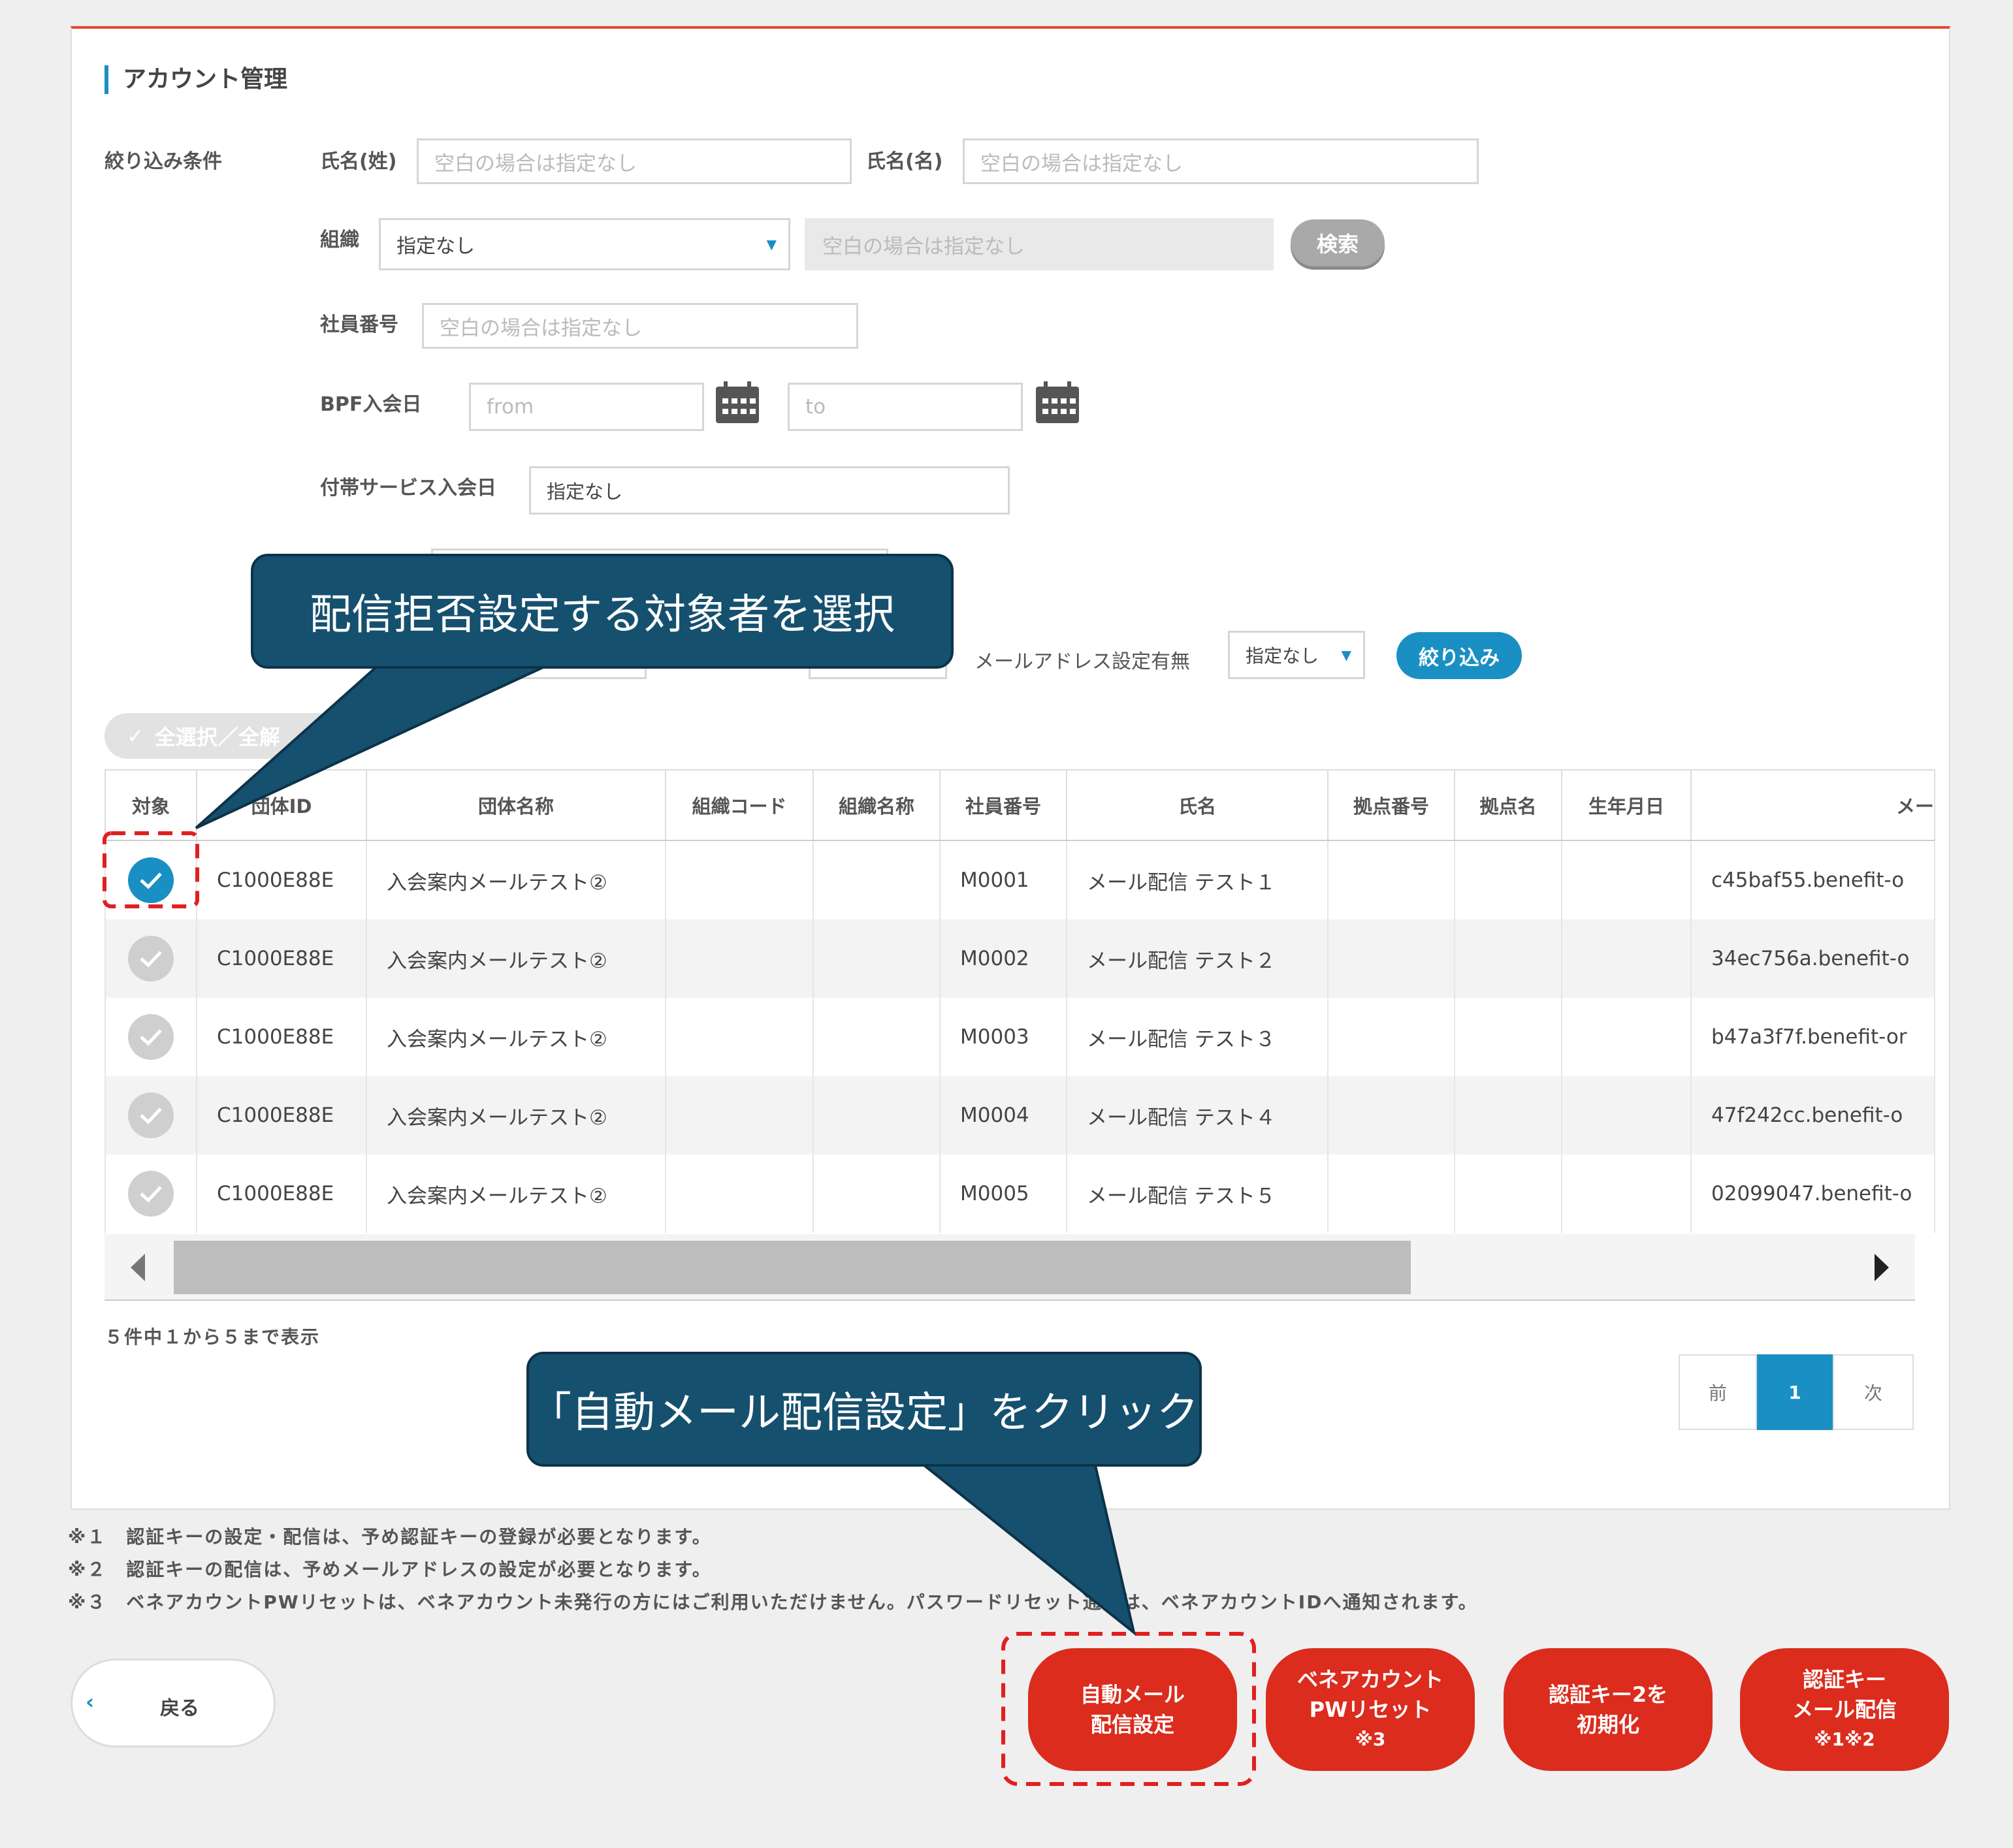  I want to click on select-all-button: ✓ 全選択／全解, so click(222, 736).